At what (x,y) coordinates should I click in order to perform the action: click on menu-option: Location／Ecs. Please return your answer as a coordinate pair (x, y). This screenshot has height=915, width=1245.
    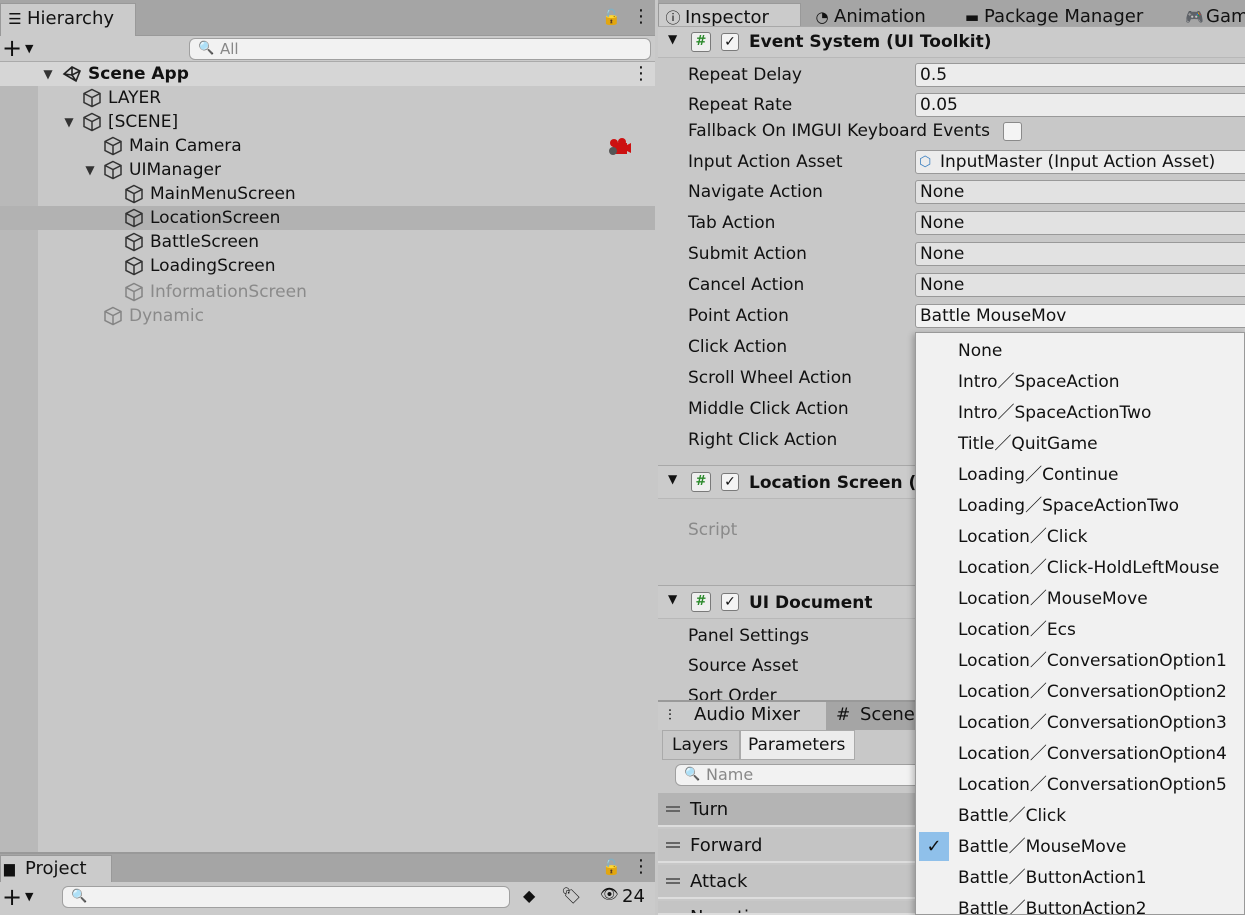
    Looking at the image, I should click on (1080, 629).